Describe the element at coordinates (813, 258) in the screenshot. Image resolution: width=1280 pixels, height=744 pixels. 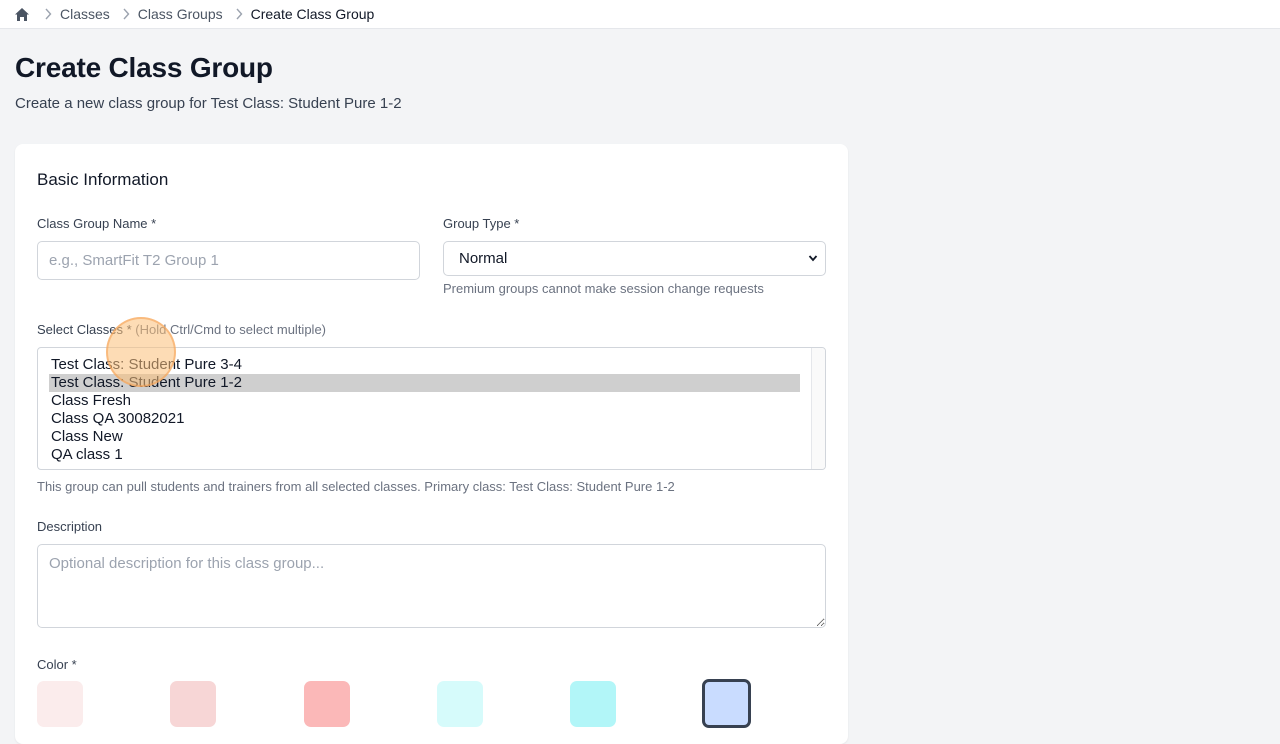
I see `chevron-down-icon` at that location.